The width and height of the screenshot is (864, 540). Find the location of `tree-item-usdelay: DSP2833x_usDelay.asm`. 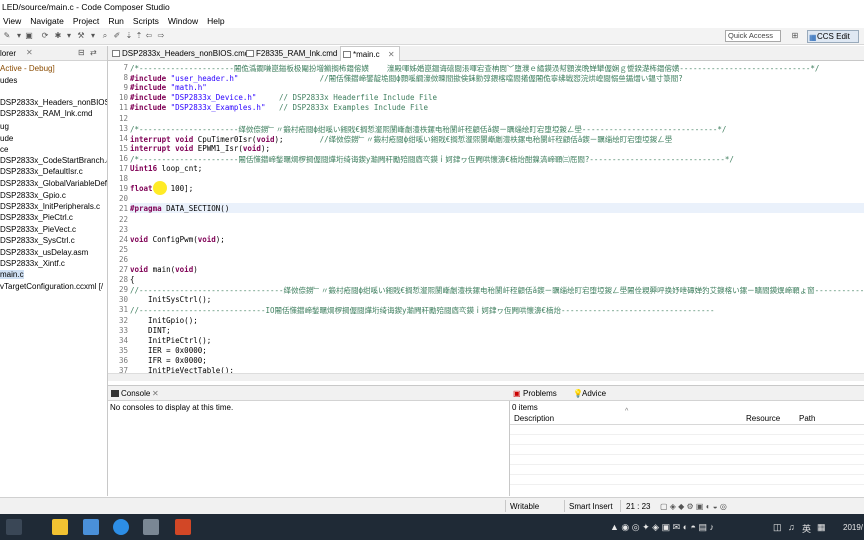

tree-item-usdelay: DSP2833x_usDelay.asm is located at coordinates (44, 252).